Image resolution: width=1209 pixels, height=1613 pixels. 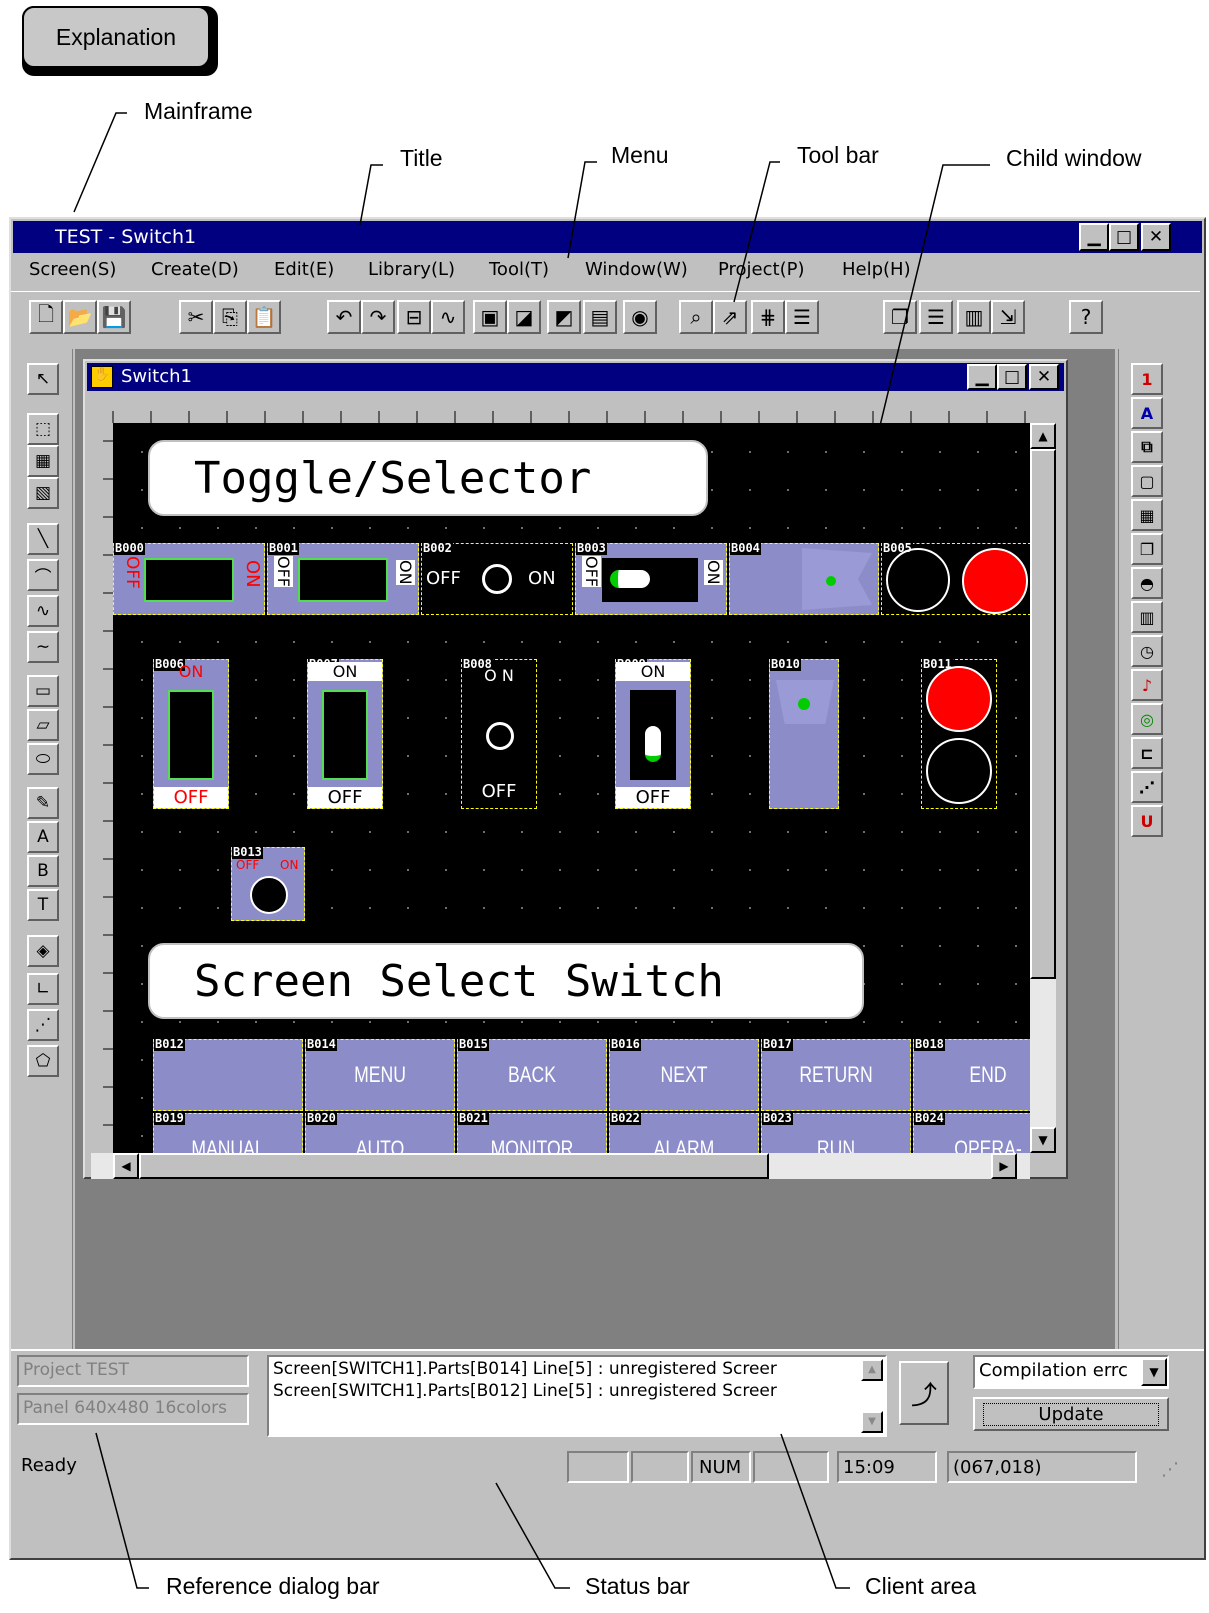 I want to click on ascii-part-tool: ◎, so click(x=1147, y=719).